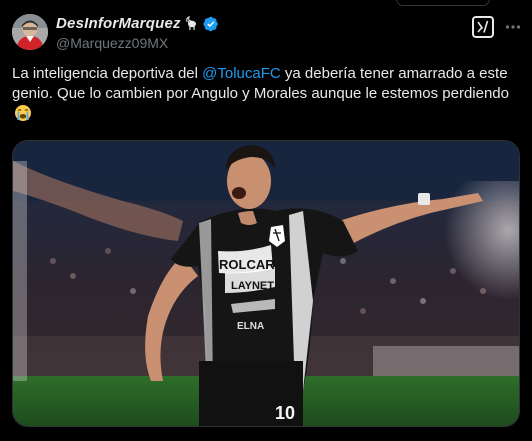  Describe the element at coordinates (285, 413) in the screenshot. I see `jersey-number: 10` at that location.